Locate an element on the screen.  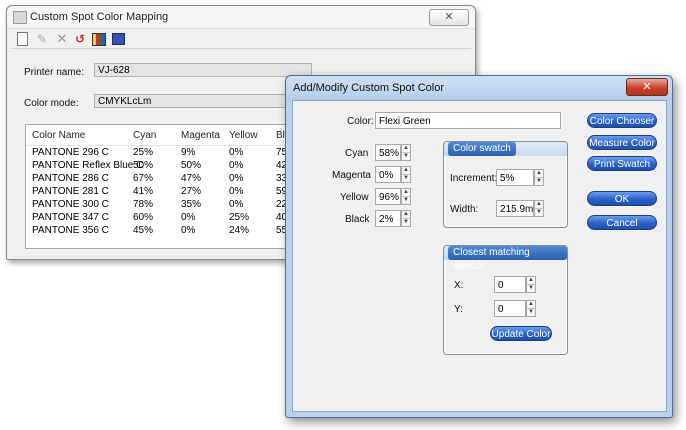
title-bar: Custom Spot Color Mapping ✕ is located at coordinates (241, 17).